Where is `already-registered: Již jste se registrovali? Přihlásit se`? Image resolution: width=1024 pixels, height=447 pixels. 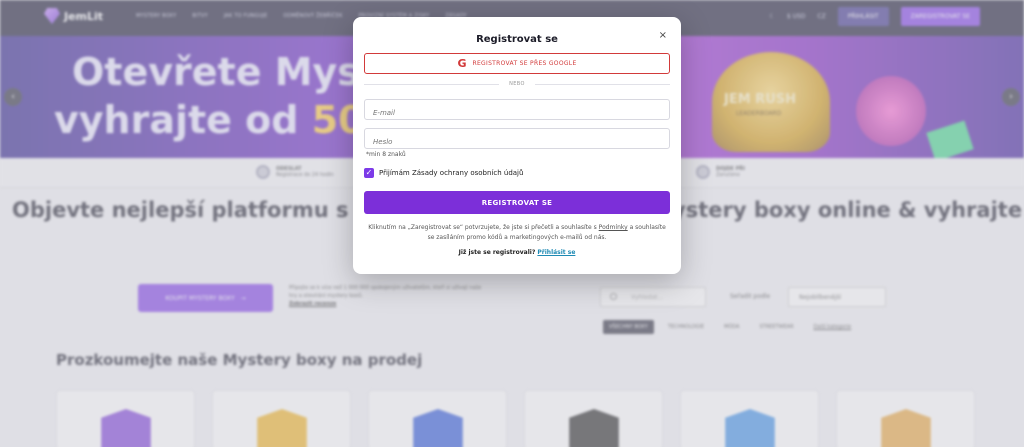 already-registered: Již jste se registrovali? Přihlásit se is located at coordinates (517, 252).